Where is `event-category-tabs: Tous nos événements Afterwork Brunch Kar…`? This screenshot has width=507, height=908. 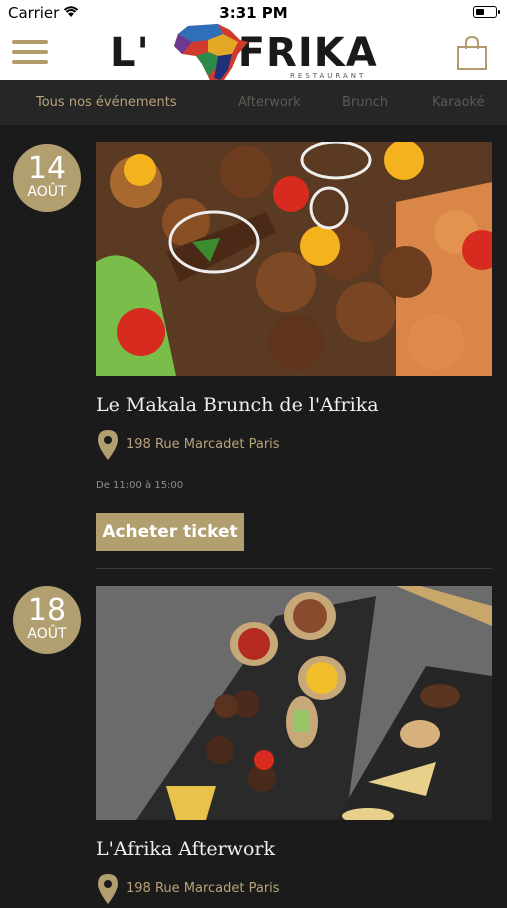
event-category-tabs: Tous nos événements Afterwork Brunch Kar… is located at coordinates (253, 103).